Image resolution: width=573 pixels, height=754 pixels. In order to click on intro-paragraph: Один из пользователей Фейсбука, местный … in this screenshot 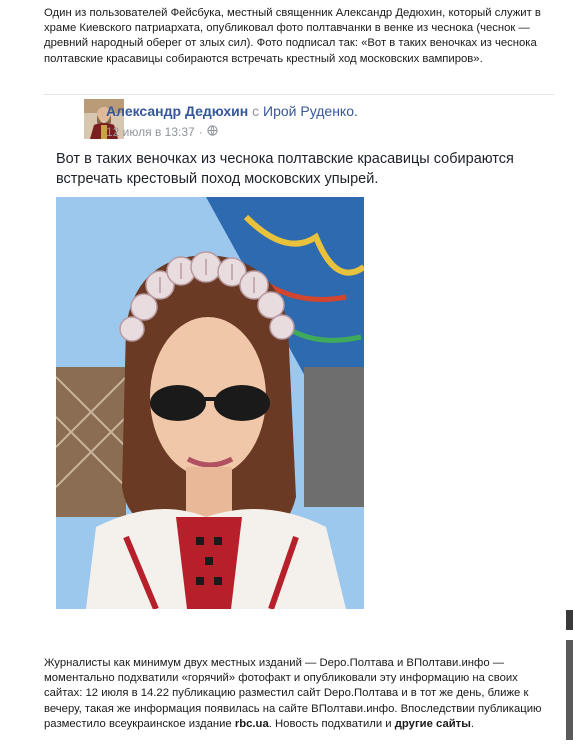, I will do `click(292, 36)`.